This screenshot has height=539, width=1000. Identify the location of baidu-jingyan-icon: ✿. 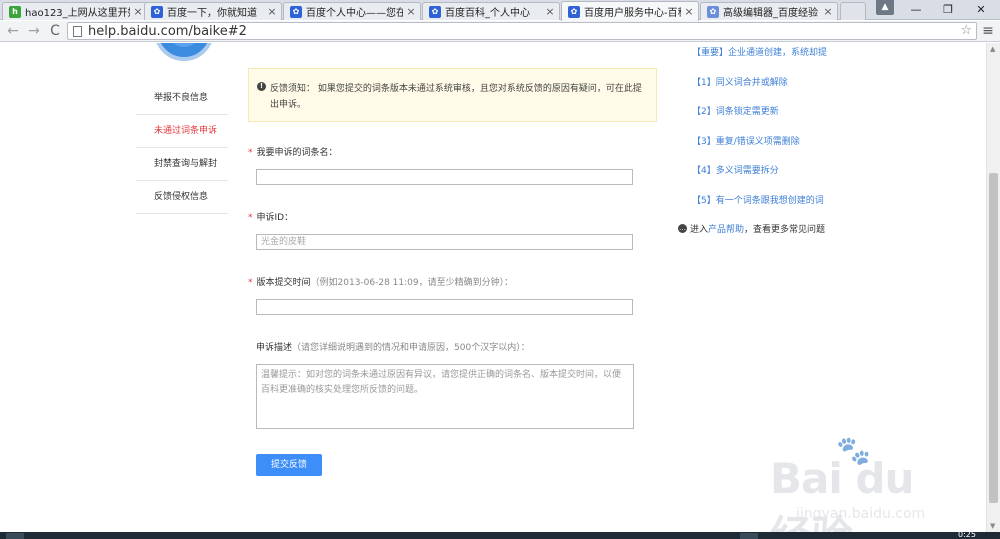
(713, 11).